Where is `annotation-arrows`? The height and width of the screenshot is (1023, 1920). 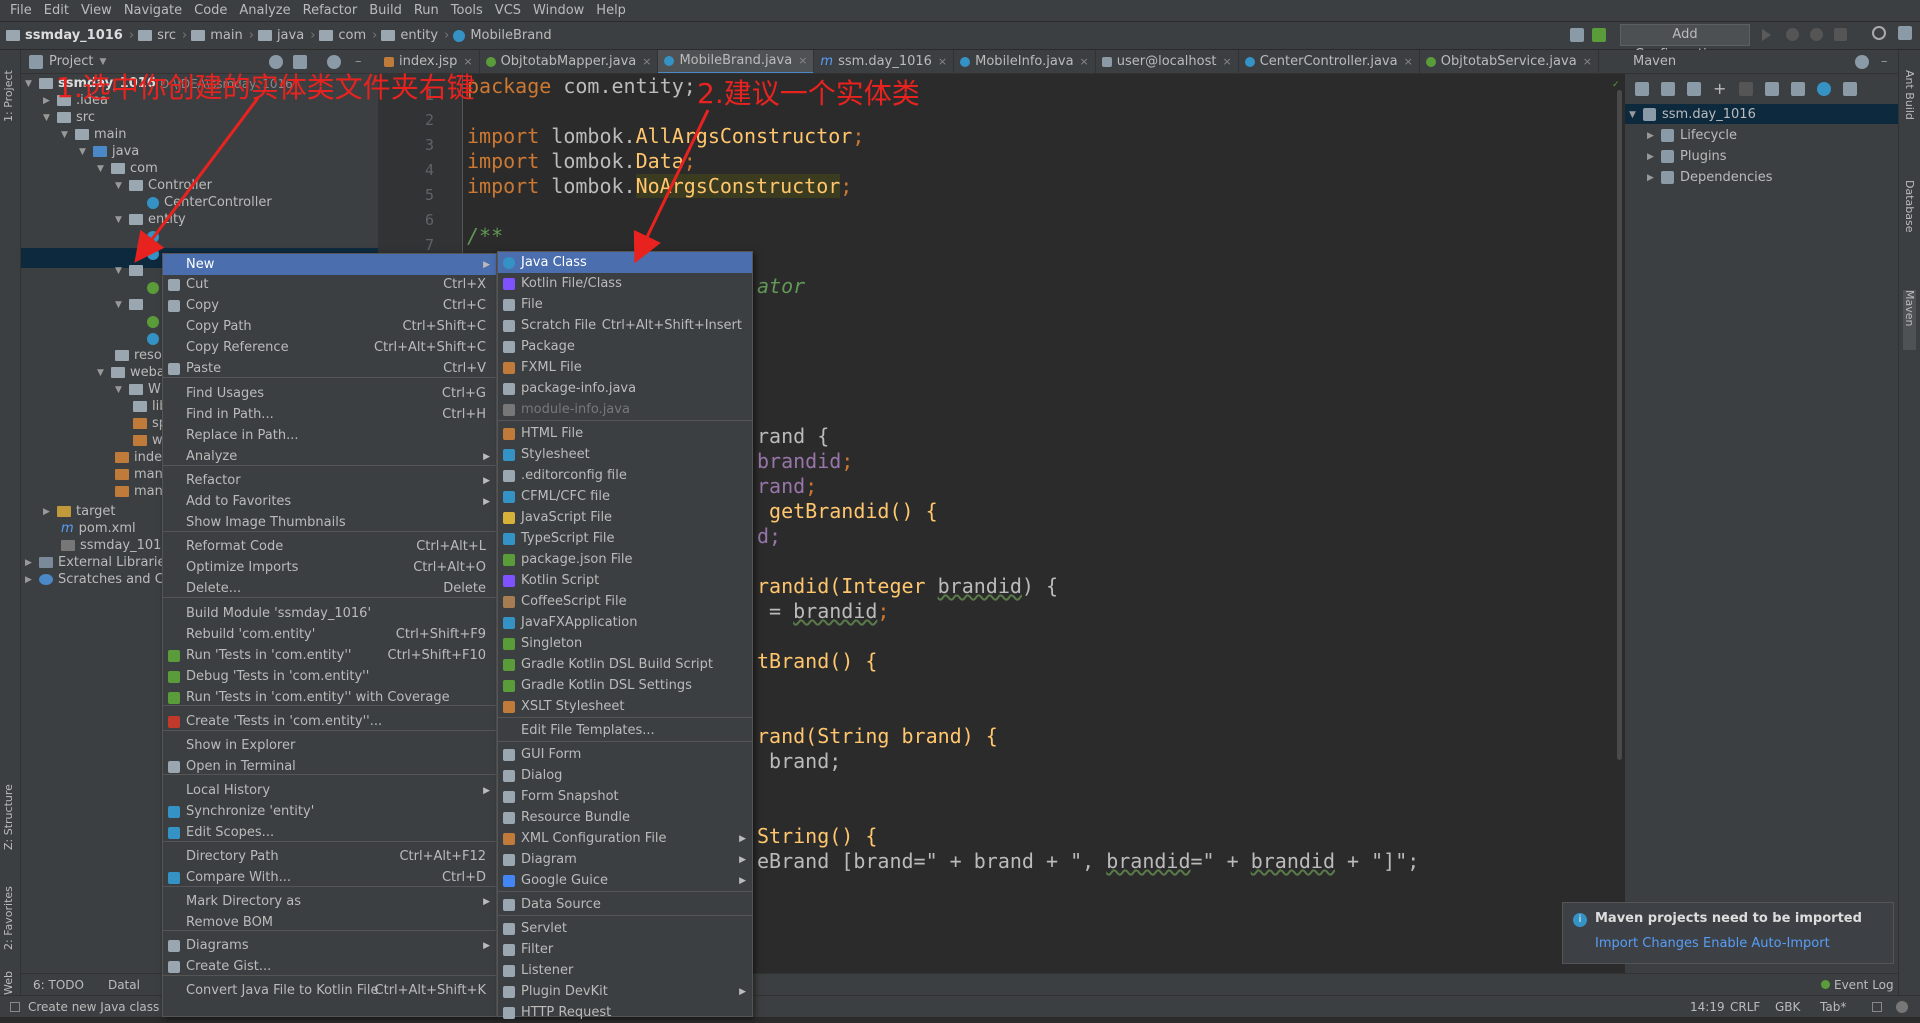 annotation-arrows is located at coordinates (422, 180).